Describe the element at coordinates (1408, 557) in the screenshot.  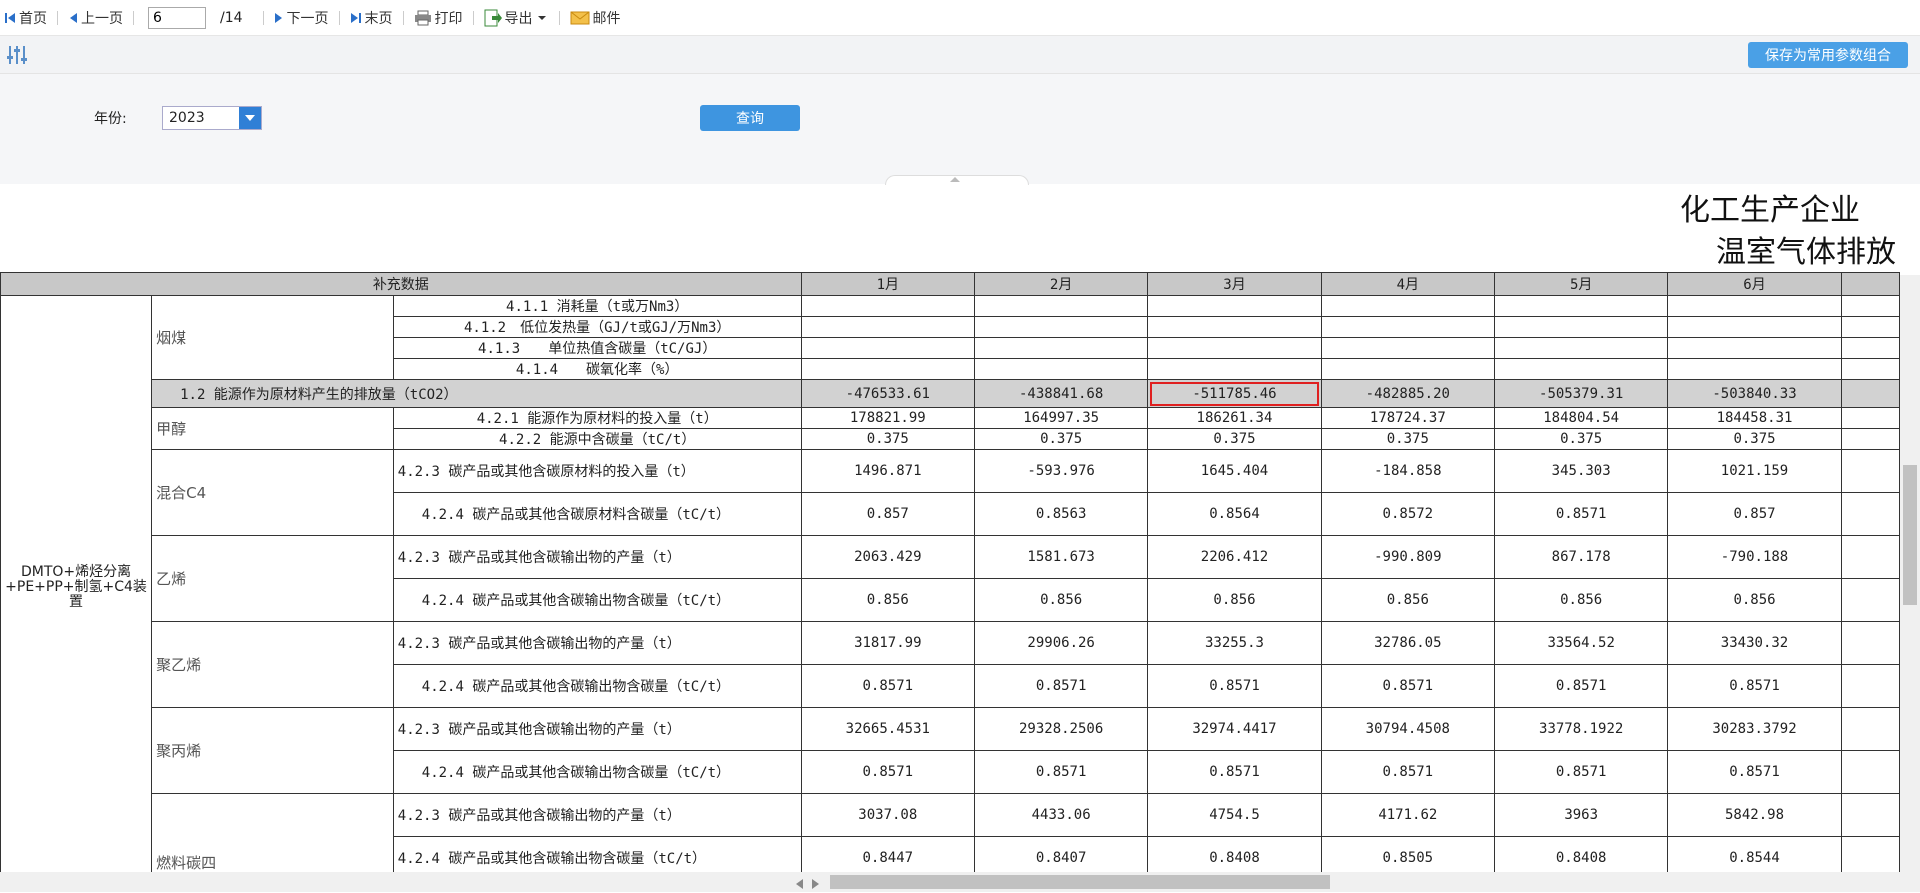
I see `table-cell: -990.809` at that location.